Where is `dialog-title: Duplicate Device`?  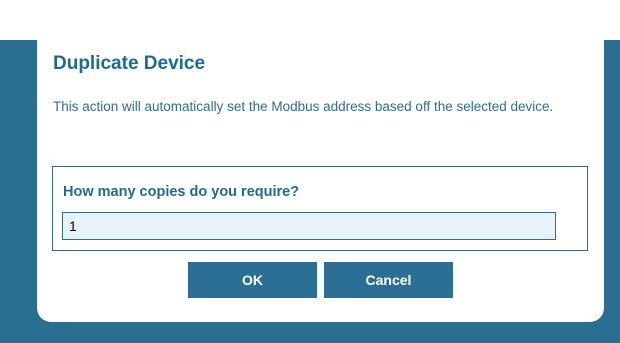
dialog-title: Duplicate Device is located at coordinates (129, 63).